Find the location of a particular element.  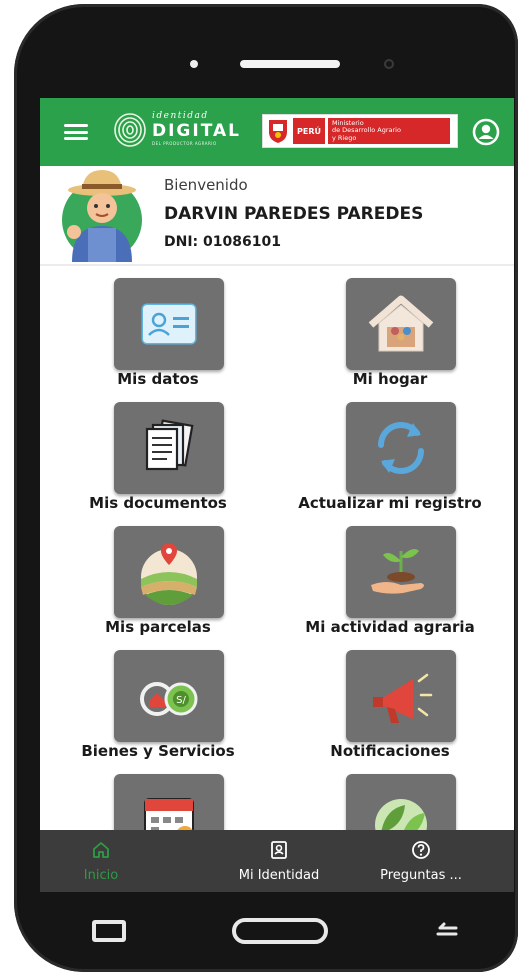

tile-label: Bienes y Servicios is located at coordinates (158, 751).